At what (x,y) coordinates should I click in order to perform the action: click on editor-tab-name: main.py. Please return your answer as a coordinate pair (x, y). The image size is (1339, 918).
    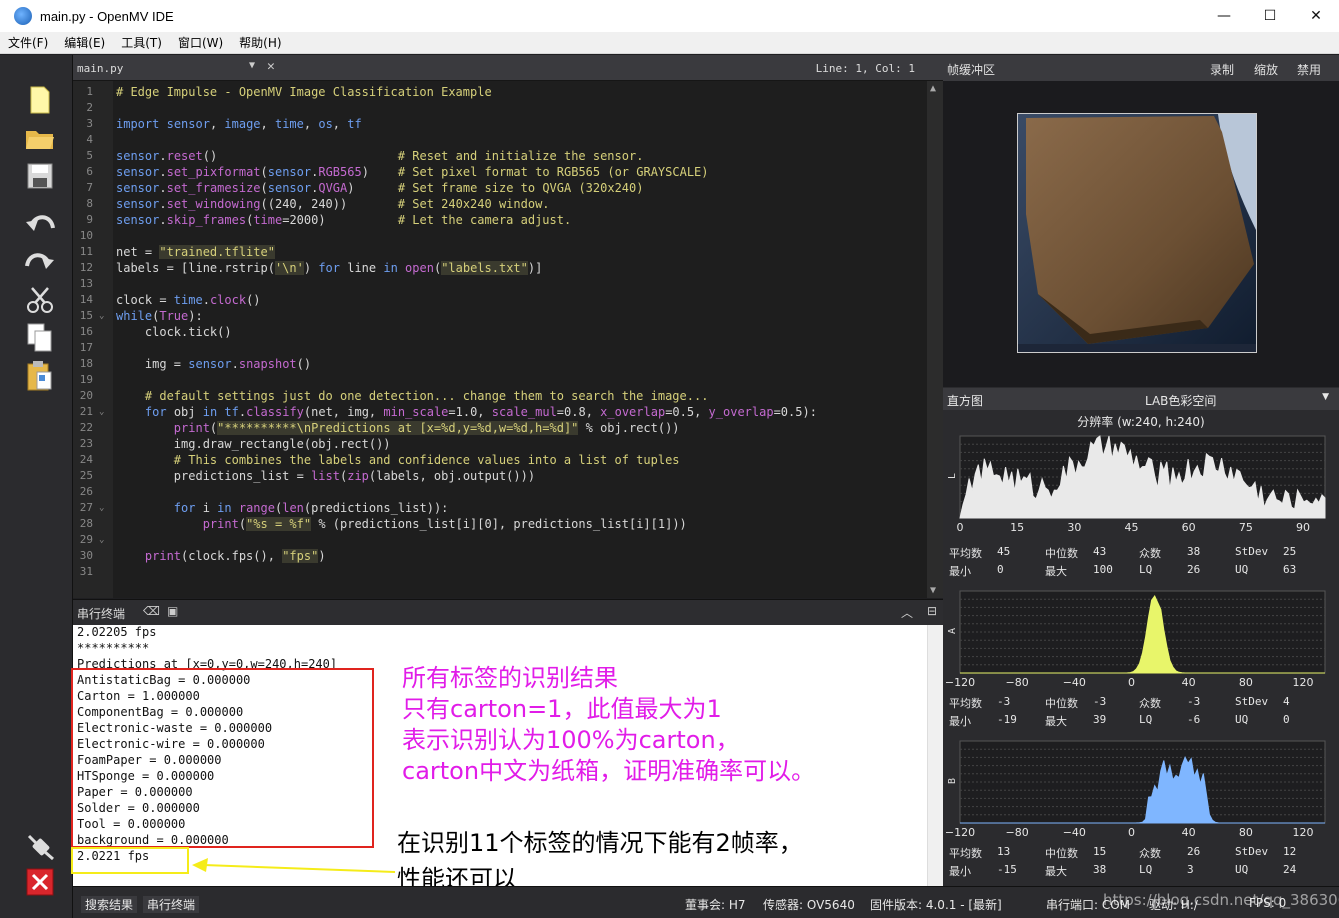
    Looking at the image, I should click on (100, 68).